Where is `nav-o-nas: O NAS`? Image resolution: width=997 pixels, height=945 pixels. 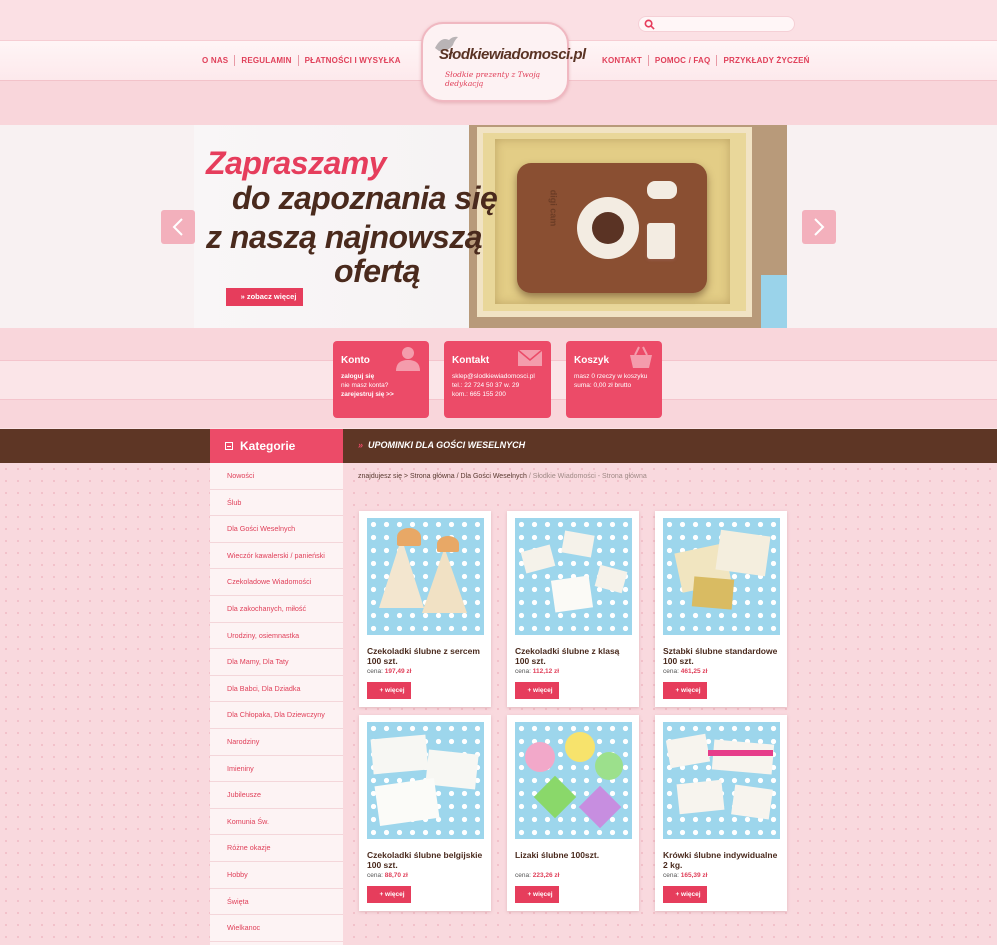
nav-o-nas: O NAS is located at coordinates (216, 60).